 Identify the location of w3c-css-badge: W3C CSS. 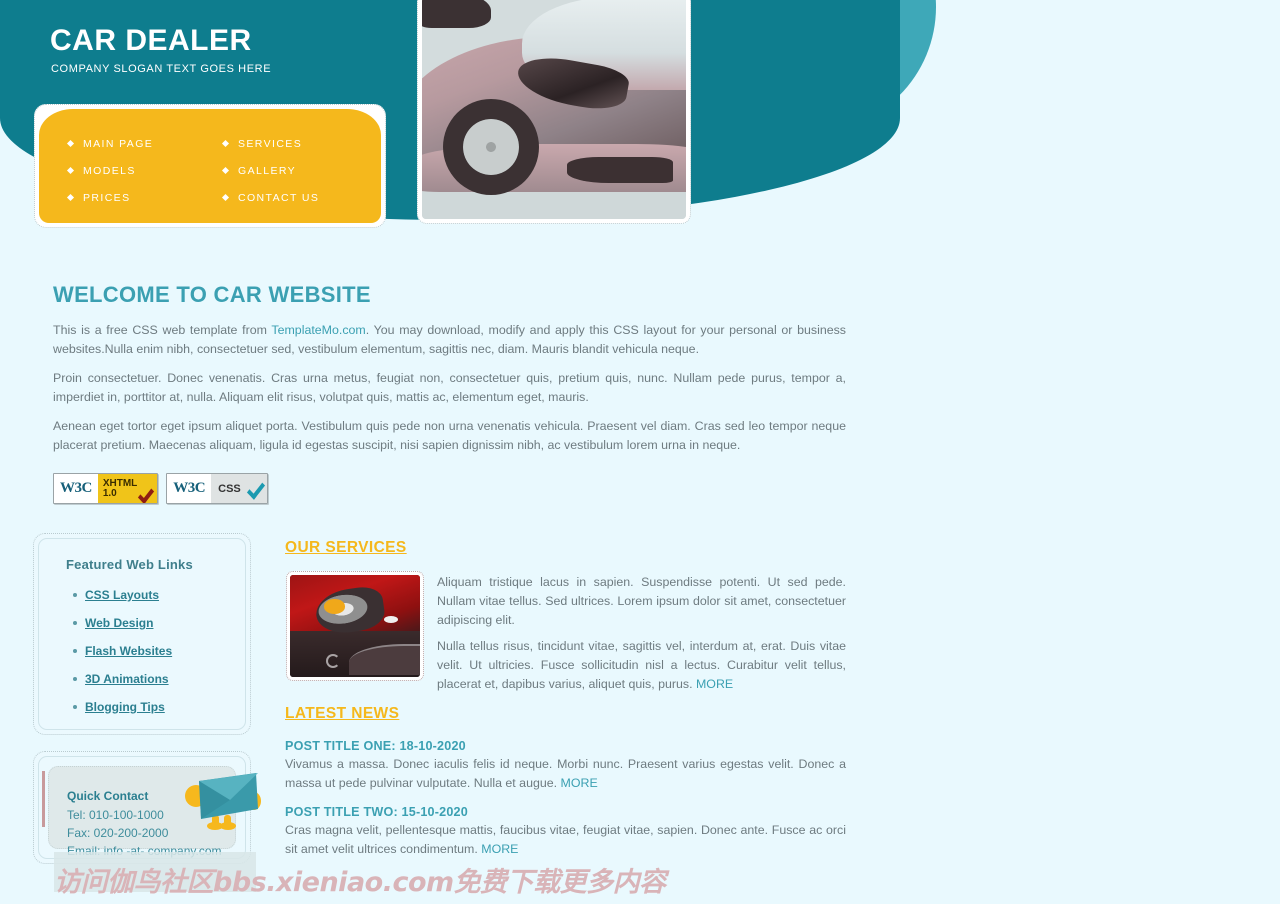
(217, 488).